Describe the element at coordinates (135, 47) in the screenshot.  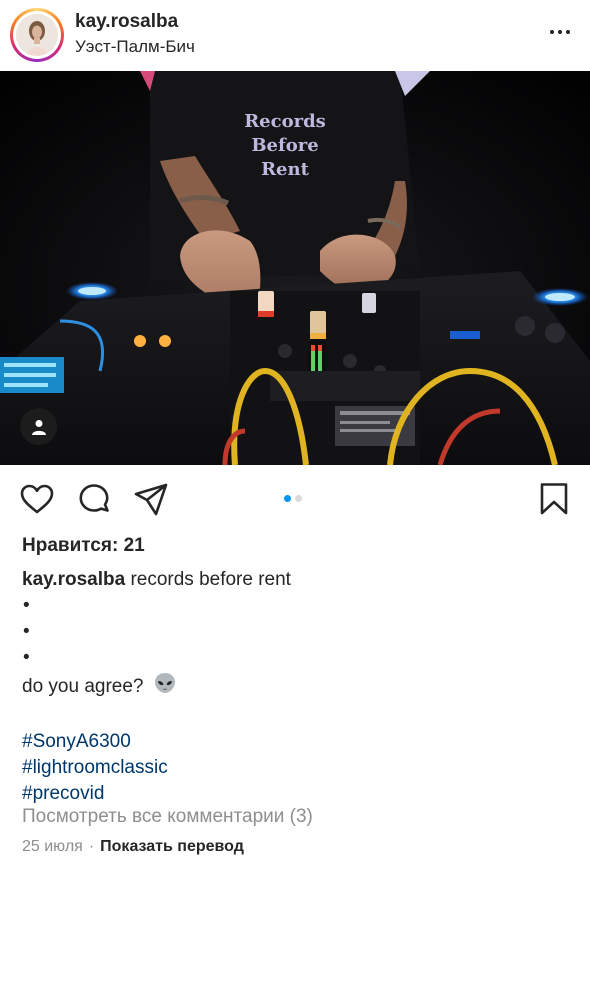
I see `post-location: Уэст-Палм-Бич` at that location.